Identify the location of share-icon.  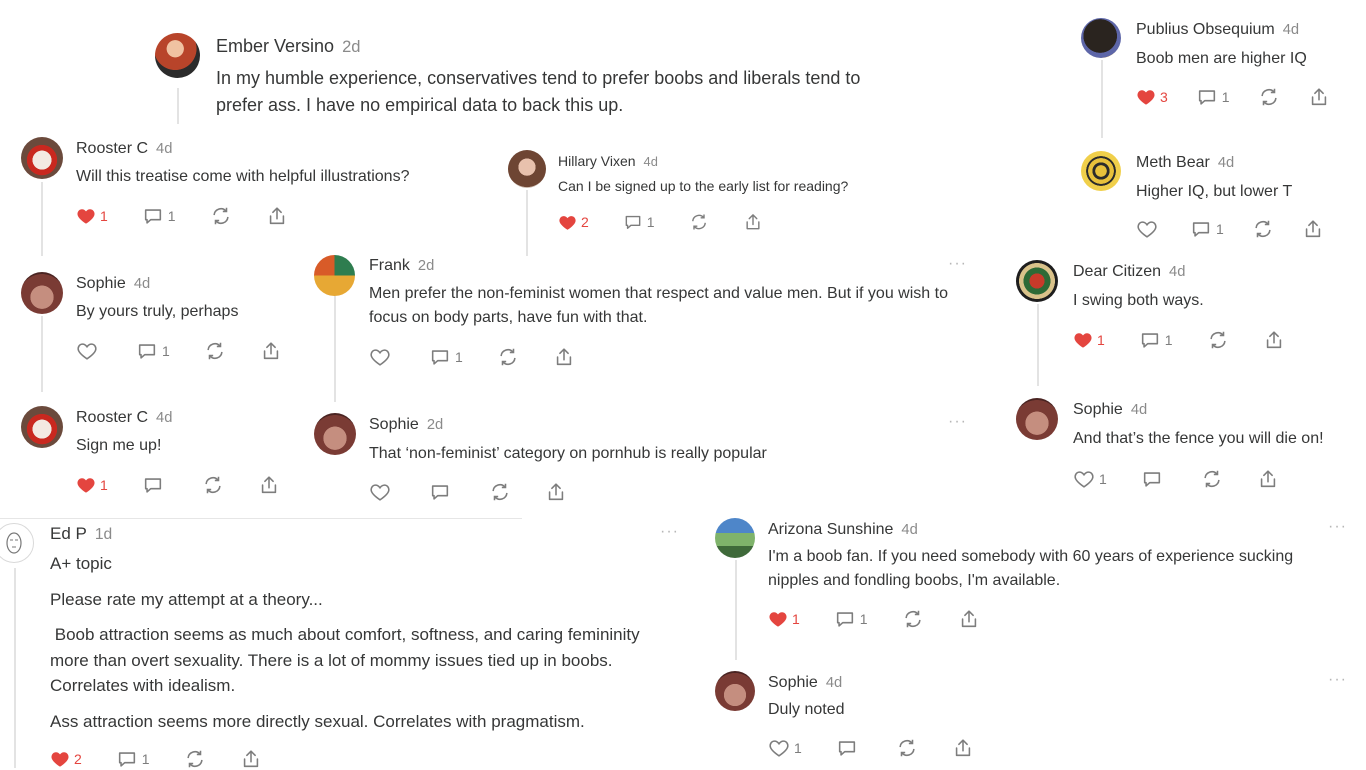
(269, 485).